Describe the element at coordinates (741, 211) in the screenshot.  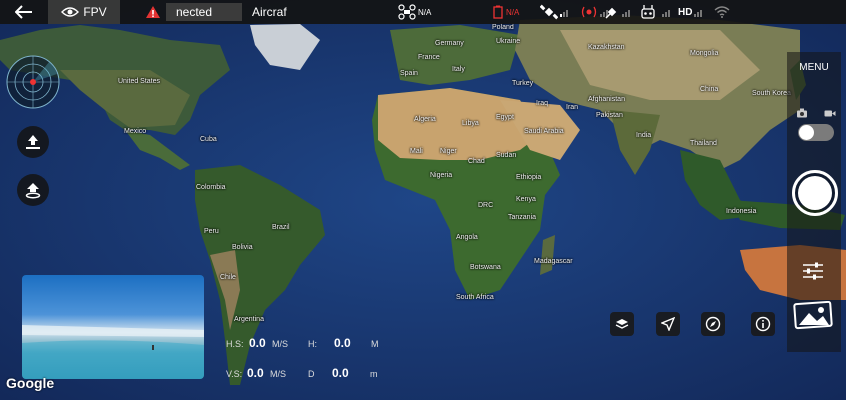
I see `map-label: Indonesia` at that location.